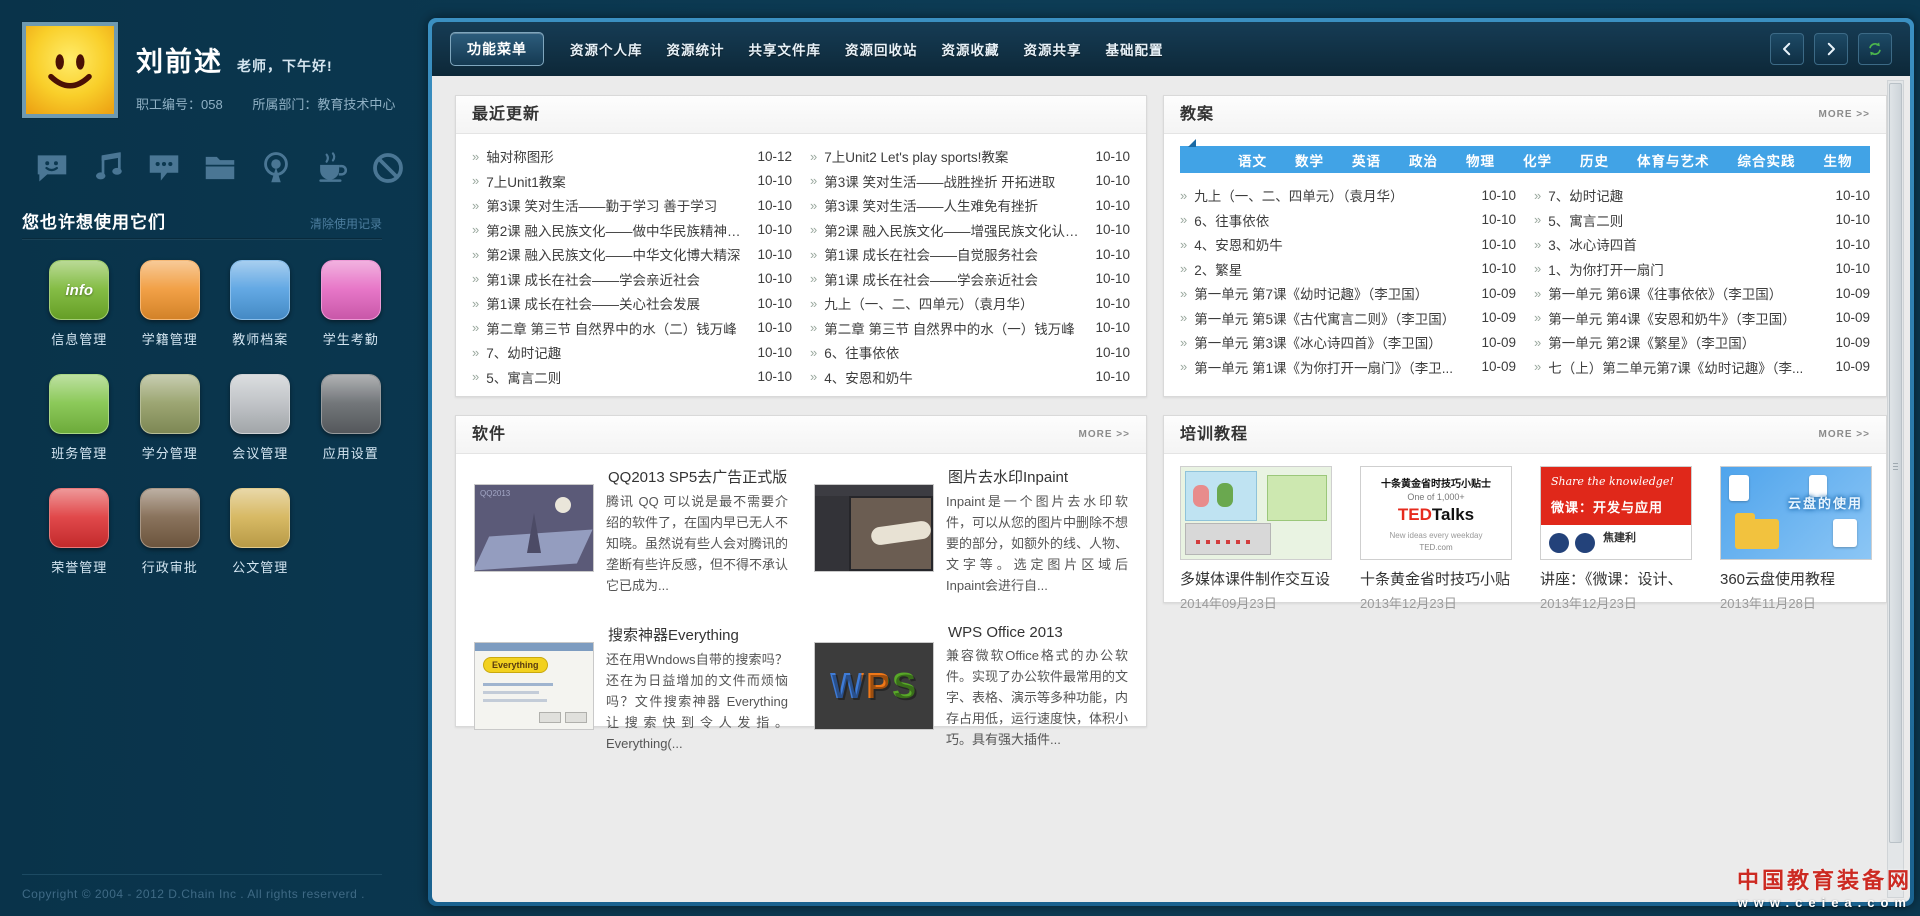 Image resolution: width=1920 pixels, height=916 pixels. Describe the element at coordinates (260, 418) in the screenshot. I see `app-shortcut: 会议管理` at that location.